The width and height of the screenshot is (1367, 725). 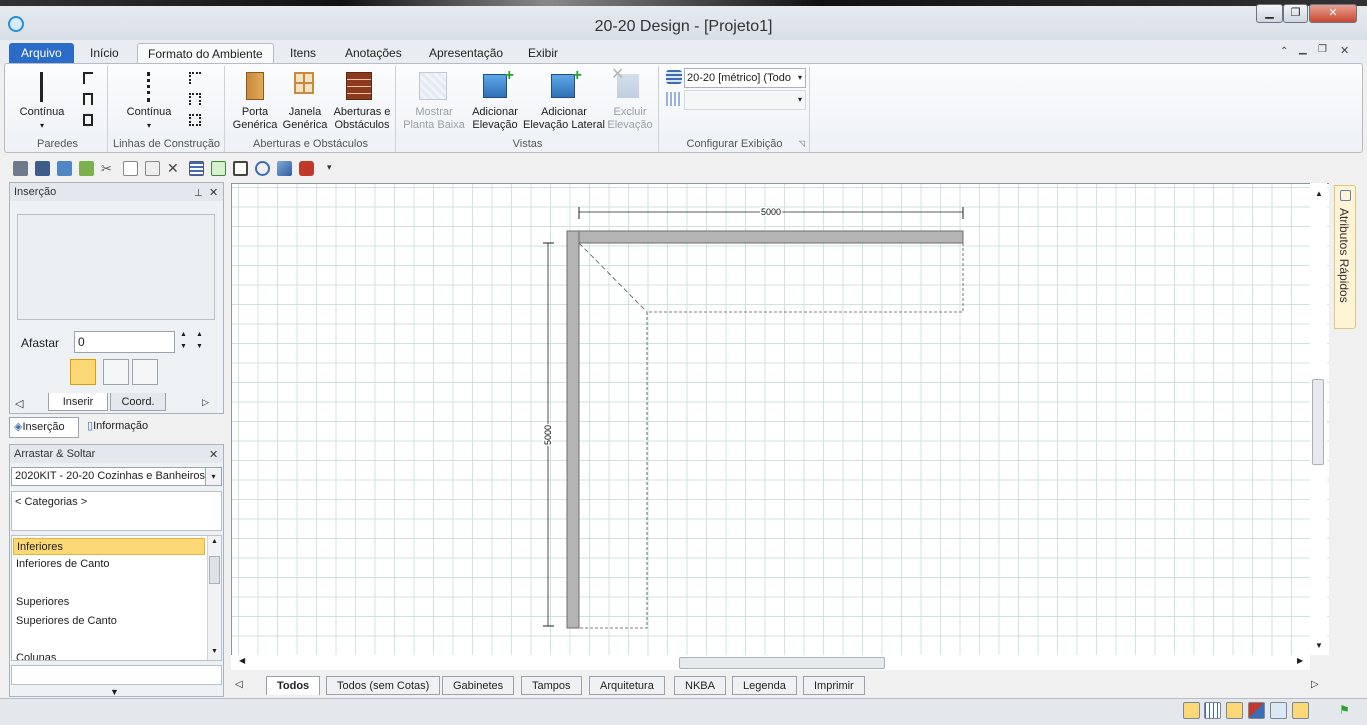 What do you see at coordinates (86, 168) in the screenshot?
I see `redo-icon` at bounding box center [86, 168].